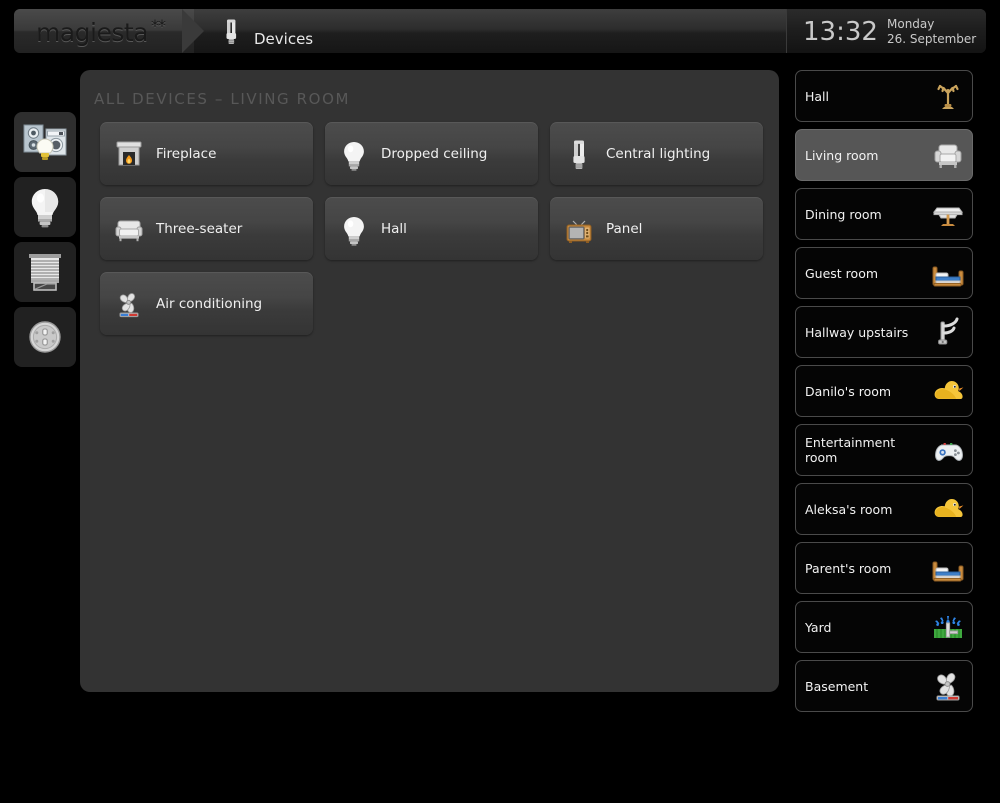 This screenshot has height=803, width=1000. I want to click on device-label: Three-seater, so click(199, 228).